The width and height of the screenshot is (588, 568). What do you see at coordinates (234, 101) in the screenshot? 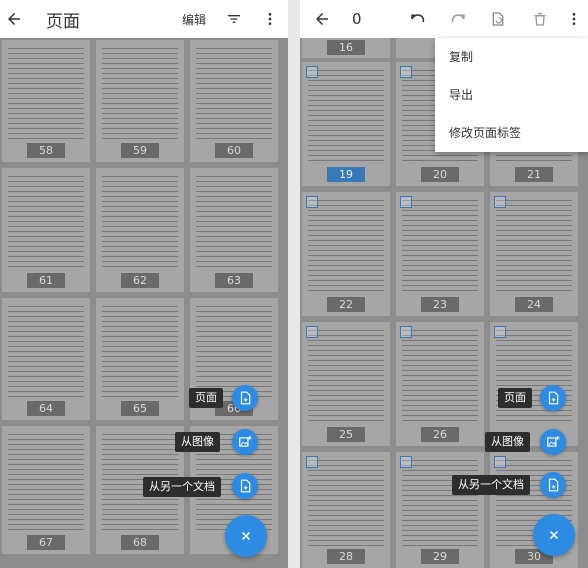
I see `page-thumbnail: 60` at bounding box center [234, 101].